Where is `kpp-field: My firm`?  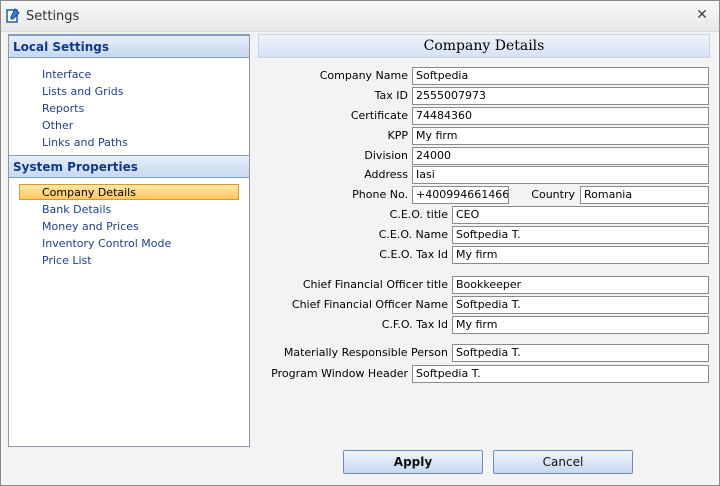
kpp-field: My firm is located at coordinates (560, 136).